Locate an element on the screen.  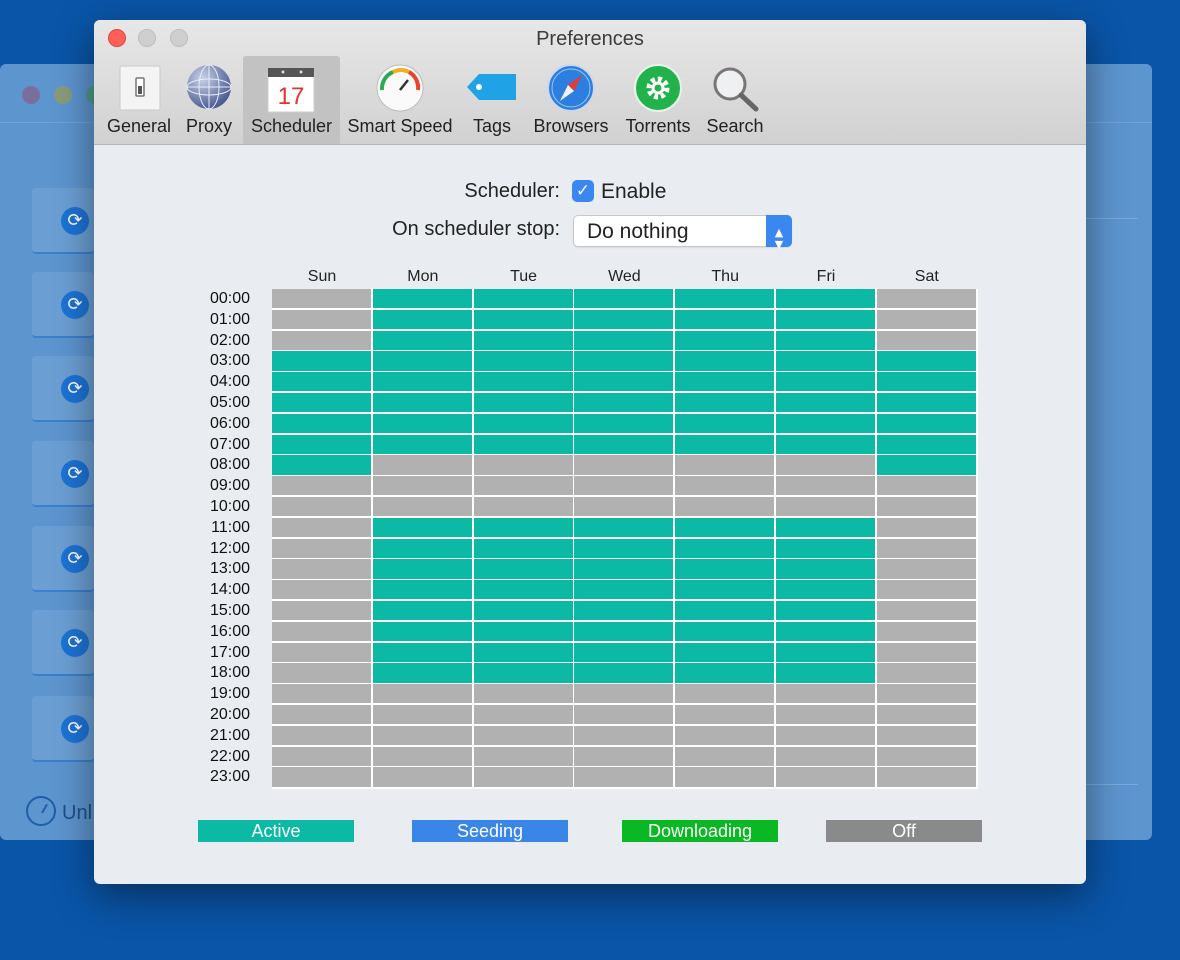
tab-tags: Tags is located at coordinates (492, 100).